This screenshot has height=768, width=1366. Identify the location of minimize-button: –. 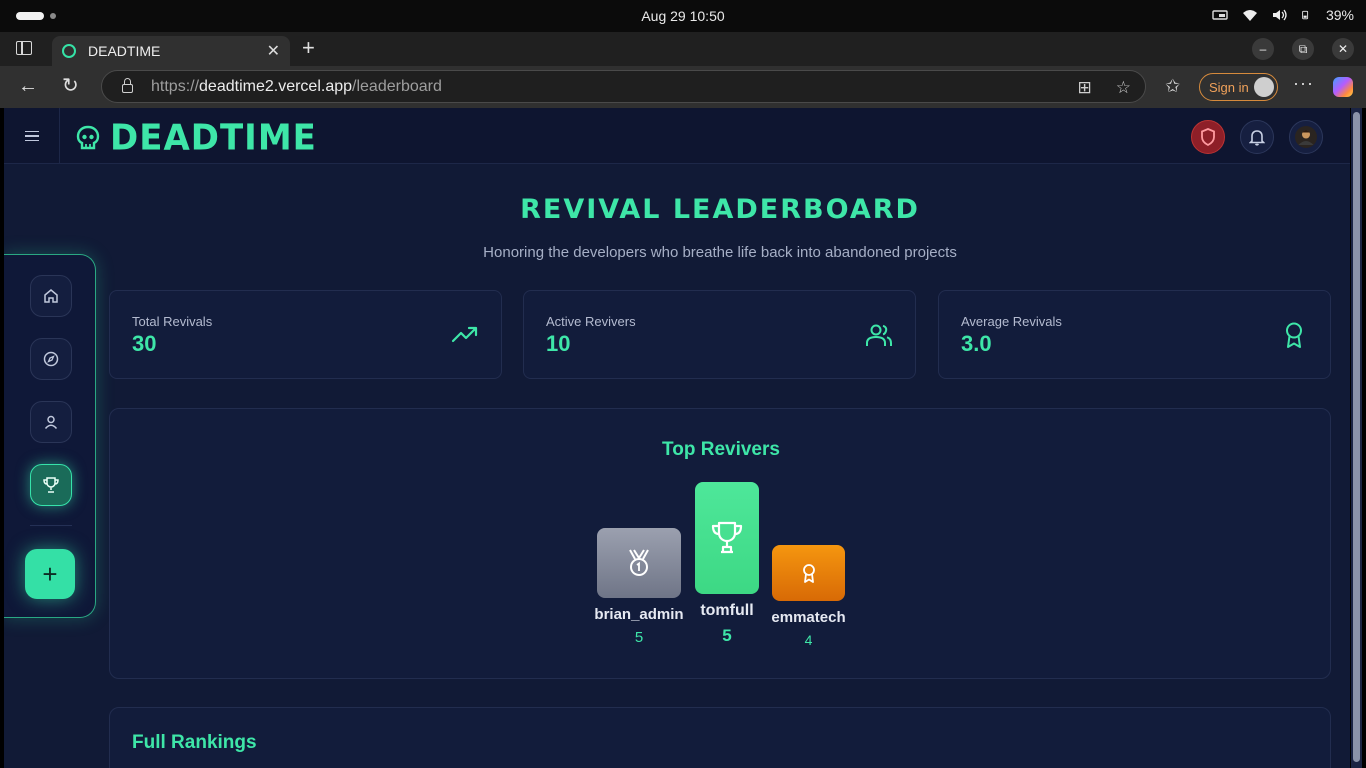
(1263, 49).